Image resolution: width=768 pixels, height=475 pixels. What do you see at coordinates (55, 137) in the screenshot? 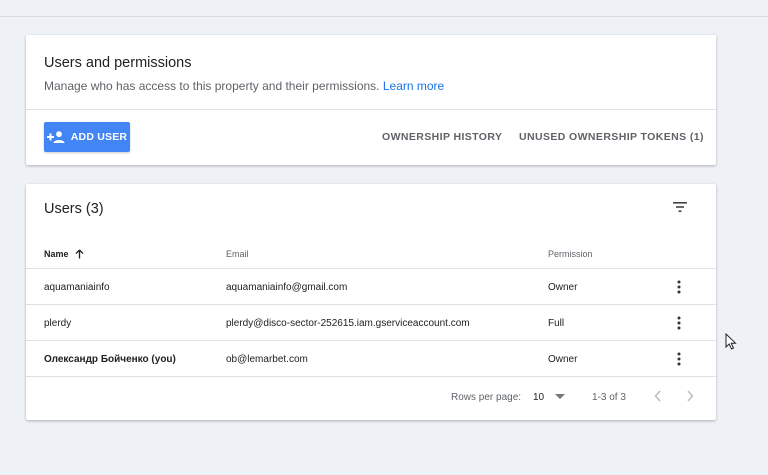
I see `add-person-icon` at bounding box center [55, 137].